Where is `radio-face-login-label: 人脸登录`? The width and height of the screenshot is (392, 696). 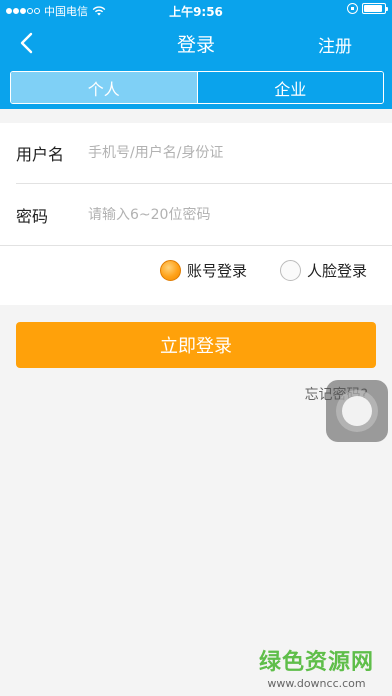
radio-face-login-label: 人脸登录 is located at coordinates (337, 271).